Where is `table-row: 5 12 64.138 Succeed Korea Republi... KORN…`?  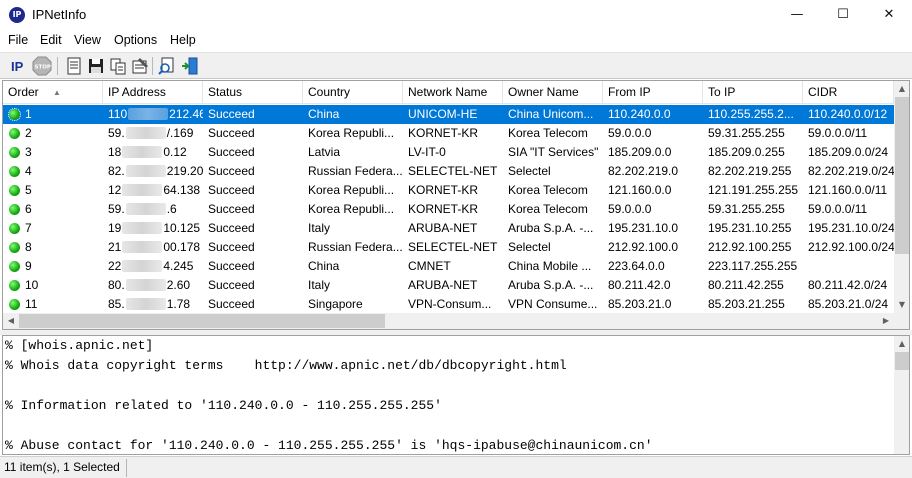 table-row: 5 12 64.138 Succeed Korea Republi... KORN… is located at coordinates (448, 190).